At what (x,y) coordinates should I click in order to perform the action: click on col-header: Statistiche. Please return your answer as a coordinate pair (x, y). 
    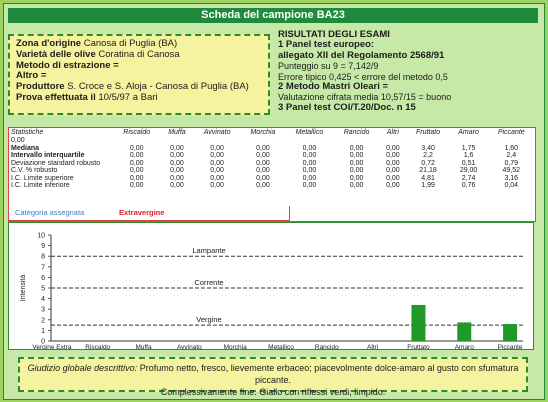
    Looking at the image, I should click on (27, 132).